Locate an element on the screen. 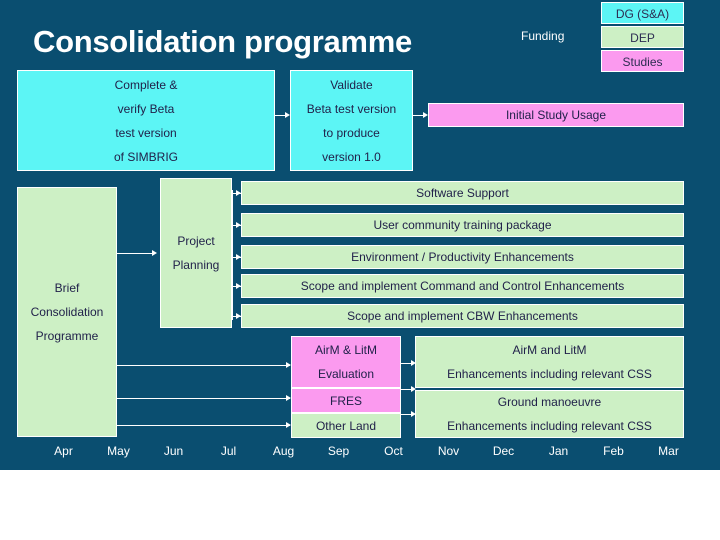 The image size is (720, 540). bar-cbw-enhancements: Scope and implement CBW Enhancements is located at coordinates (462, 316).